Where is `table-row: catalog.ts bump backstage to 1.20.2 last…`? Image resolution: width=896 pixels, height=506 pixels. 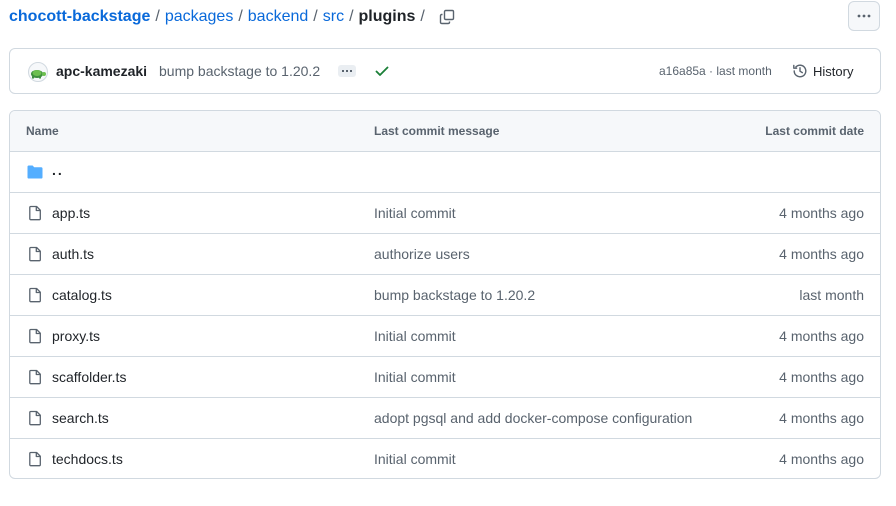
table-row: catalog.ts bump backstage to 1.20.2 last… is located at coordinates (445, 295).